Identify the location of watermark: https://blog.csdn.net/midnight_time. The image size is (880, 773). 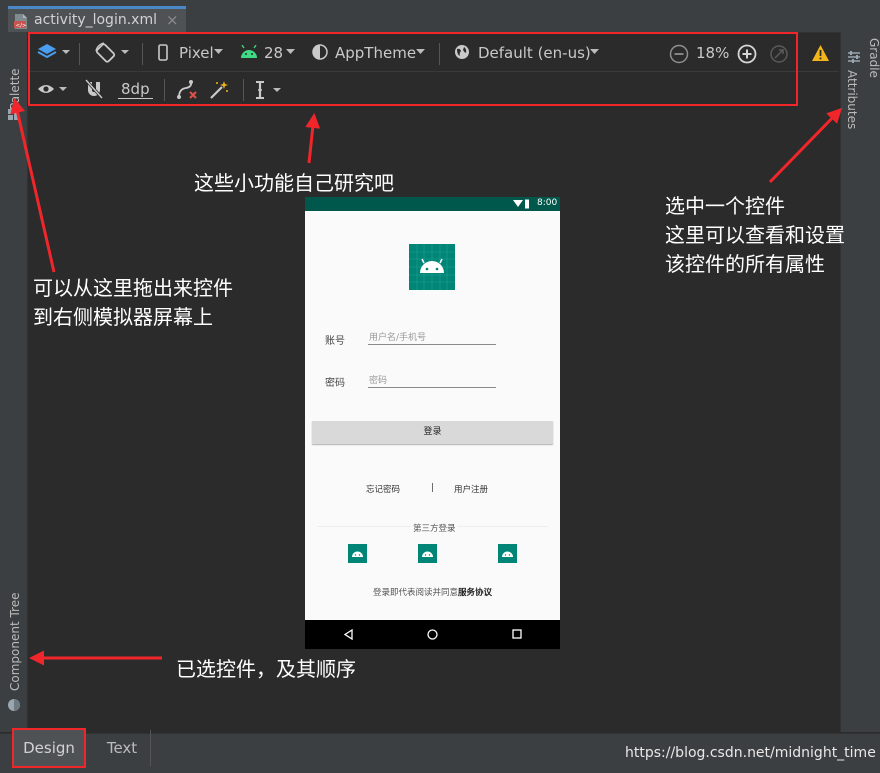
(750, 753).